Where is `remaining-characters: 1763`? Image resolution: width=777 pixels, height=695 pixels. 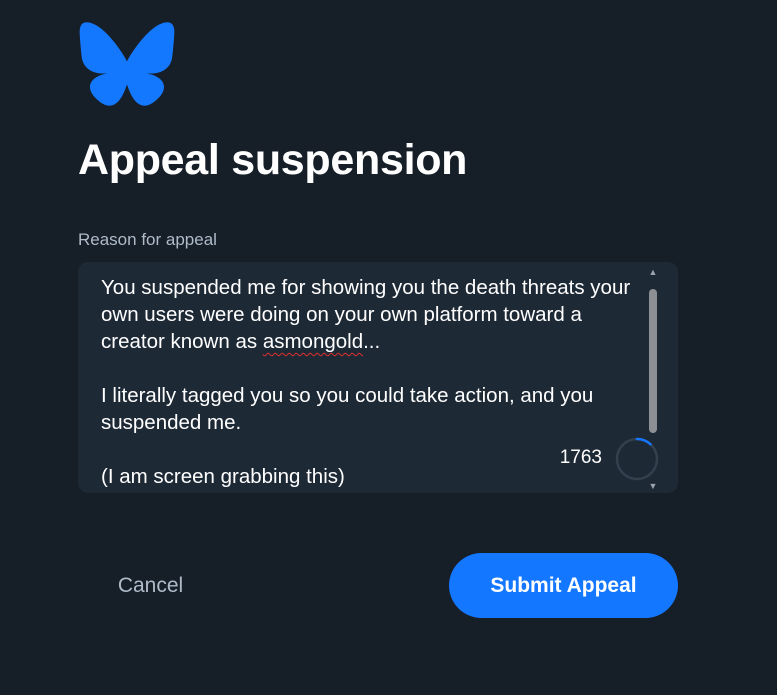
remaining-characters: 1763 is located at coordinates (577, 458).